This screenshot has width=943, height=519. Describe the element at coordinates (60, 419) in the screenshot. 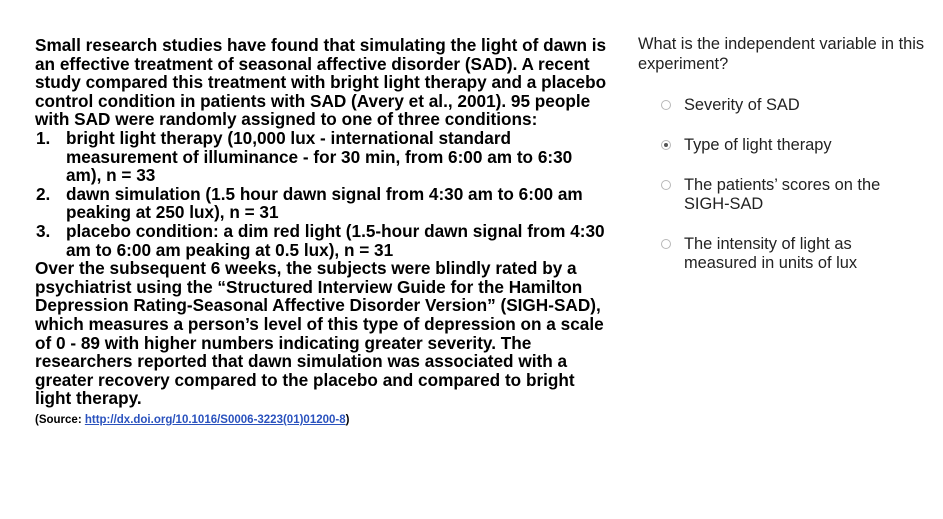

I see `source-prefix: (Source:` at that location.